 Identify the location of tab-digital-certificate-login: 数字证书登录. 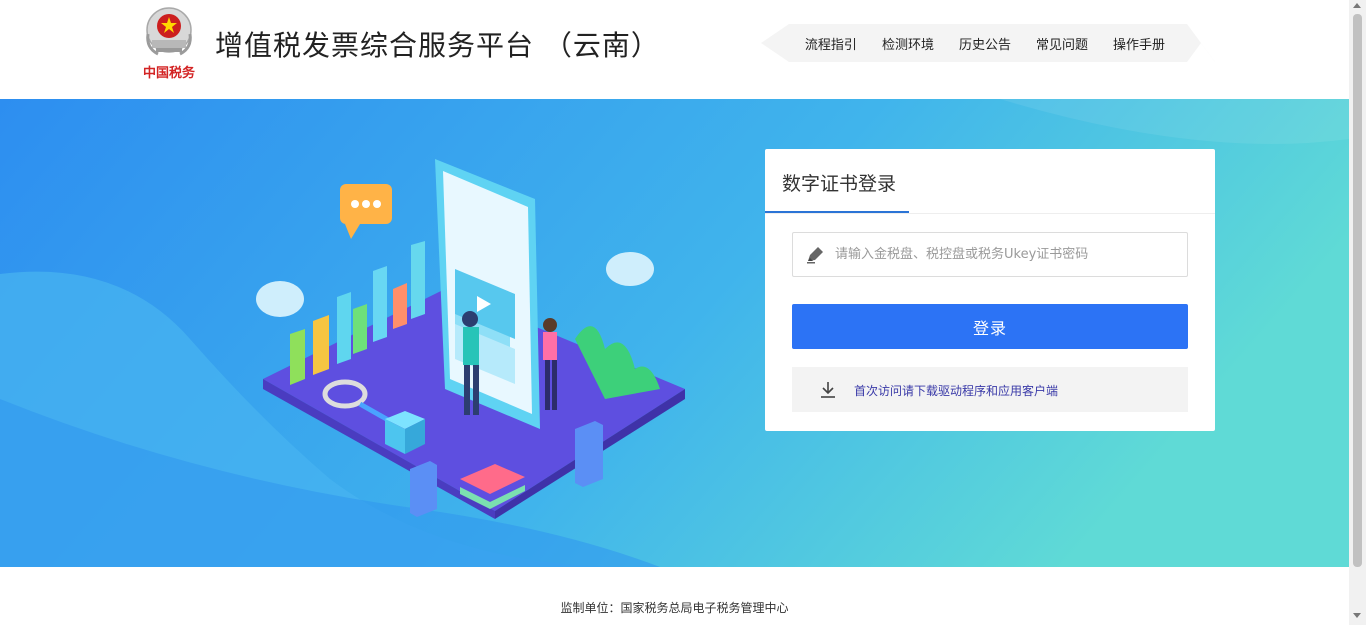
(839, 182).